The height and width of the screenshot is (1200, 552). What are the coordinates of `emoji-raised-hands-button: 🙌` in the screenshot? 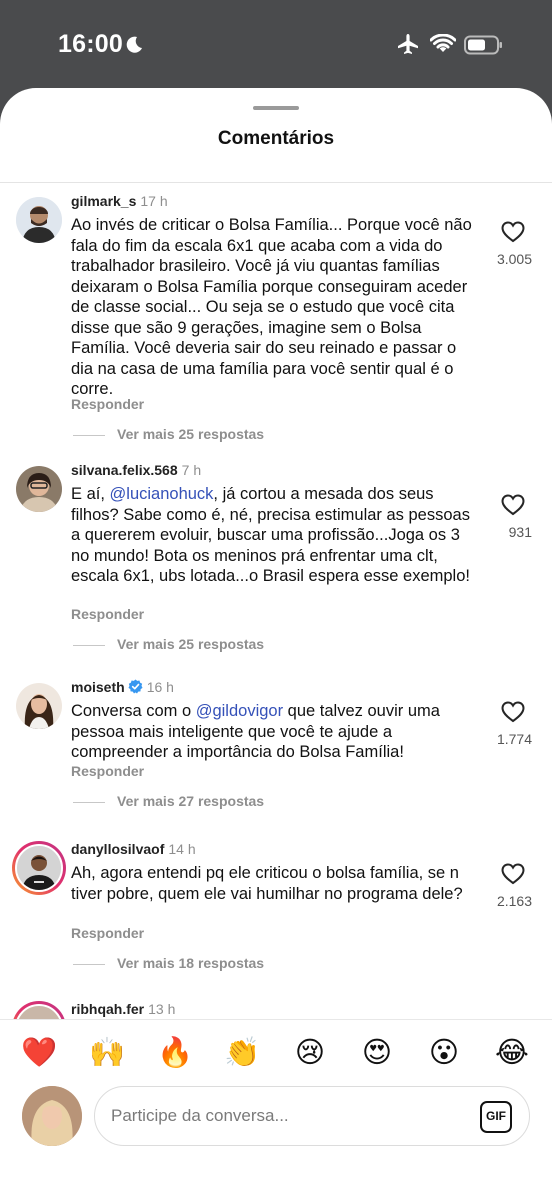 It's located at (107, 1052).